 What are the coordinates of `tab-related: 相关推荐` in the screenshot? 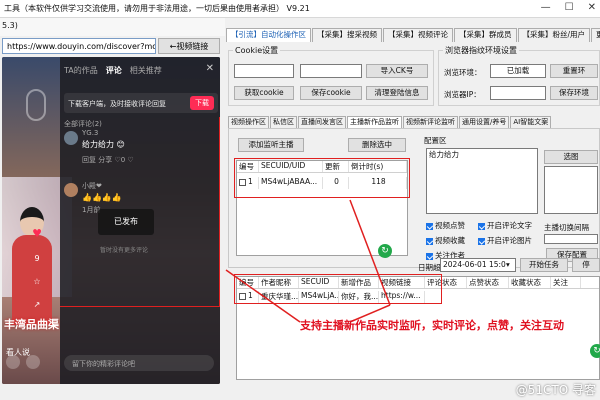 It's located at (146, 70).